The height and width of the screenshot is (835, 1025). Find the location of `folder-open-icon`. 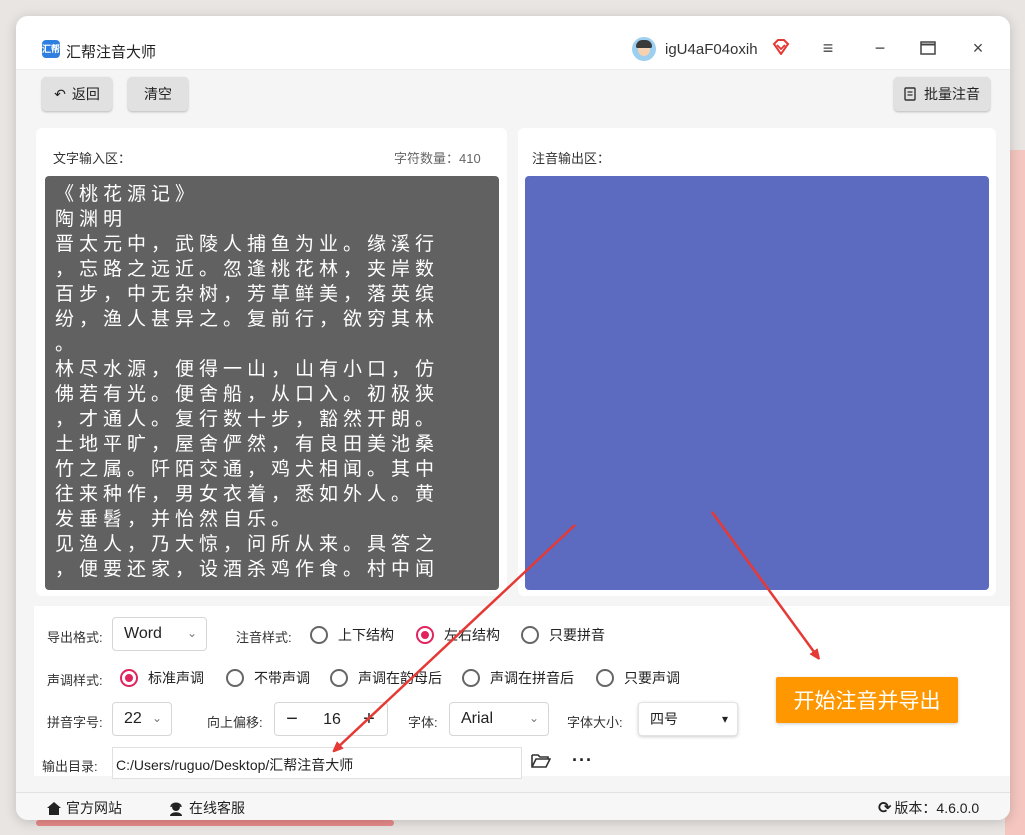

folder-open-icon is located at coordinates (541, 761).